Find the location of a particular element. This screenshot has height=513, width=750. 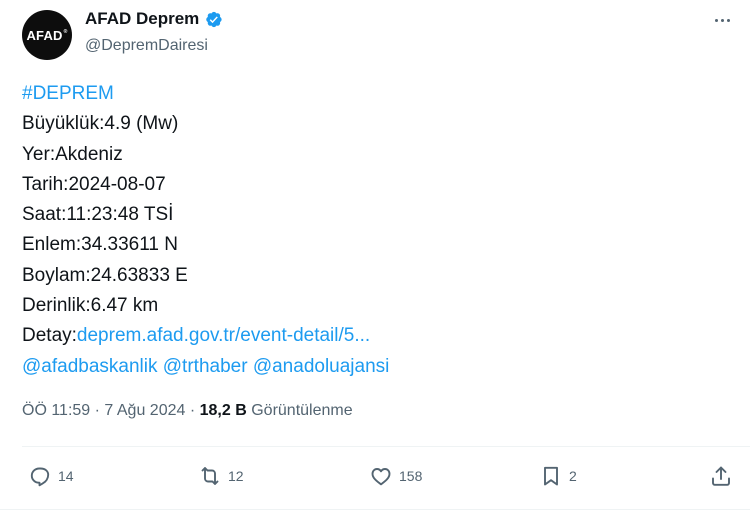

mention-link: @afadbaskanlik is located at coordinates (89, 366).